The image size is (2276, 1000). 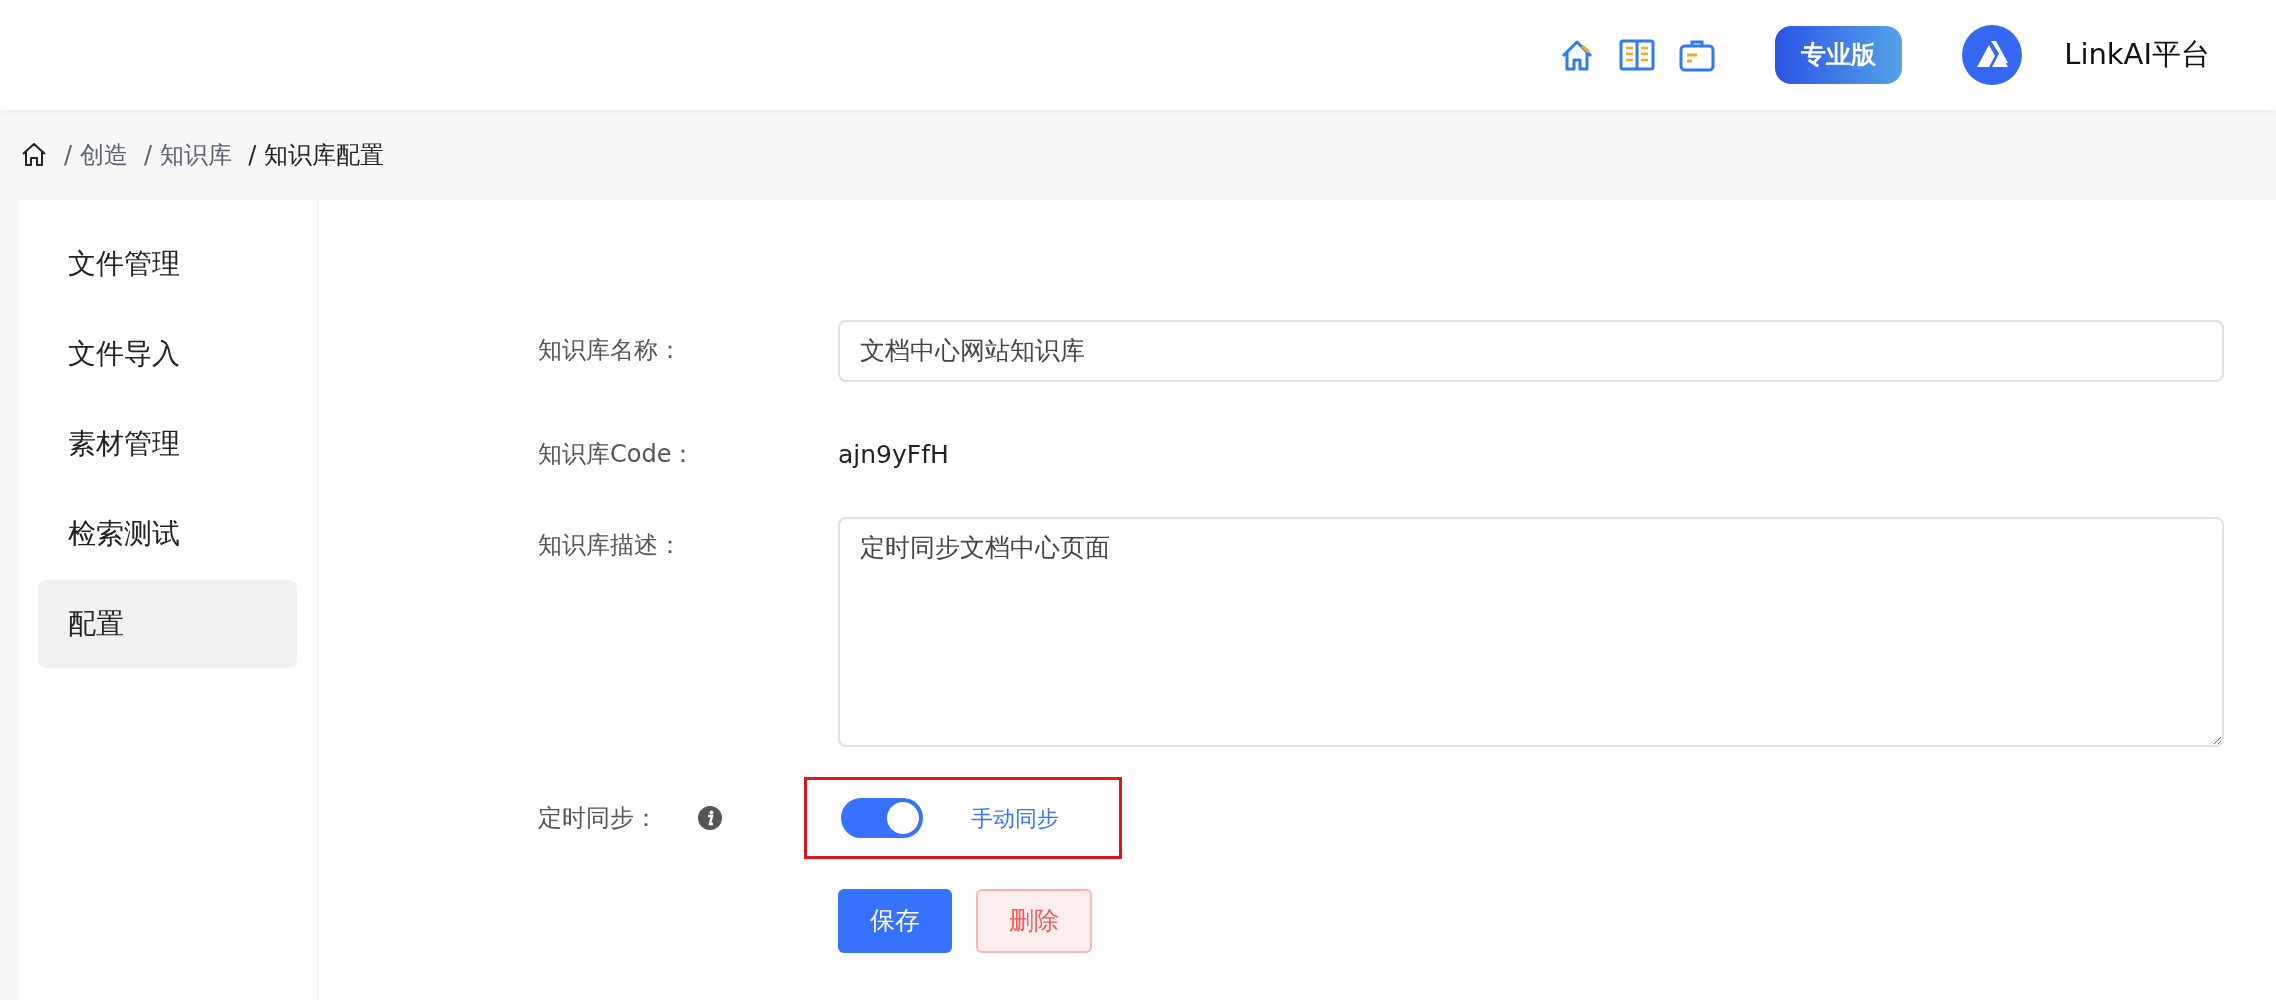 I want to click on pro-badge: 专业版, so click(x=1839, y=55).